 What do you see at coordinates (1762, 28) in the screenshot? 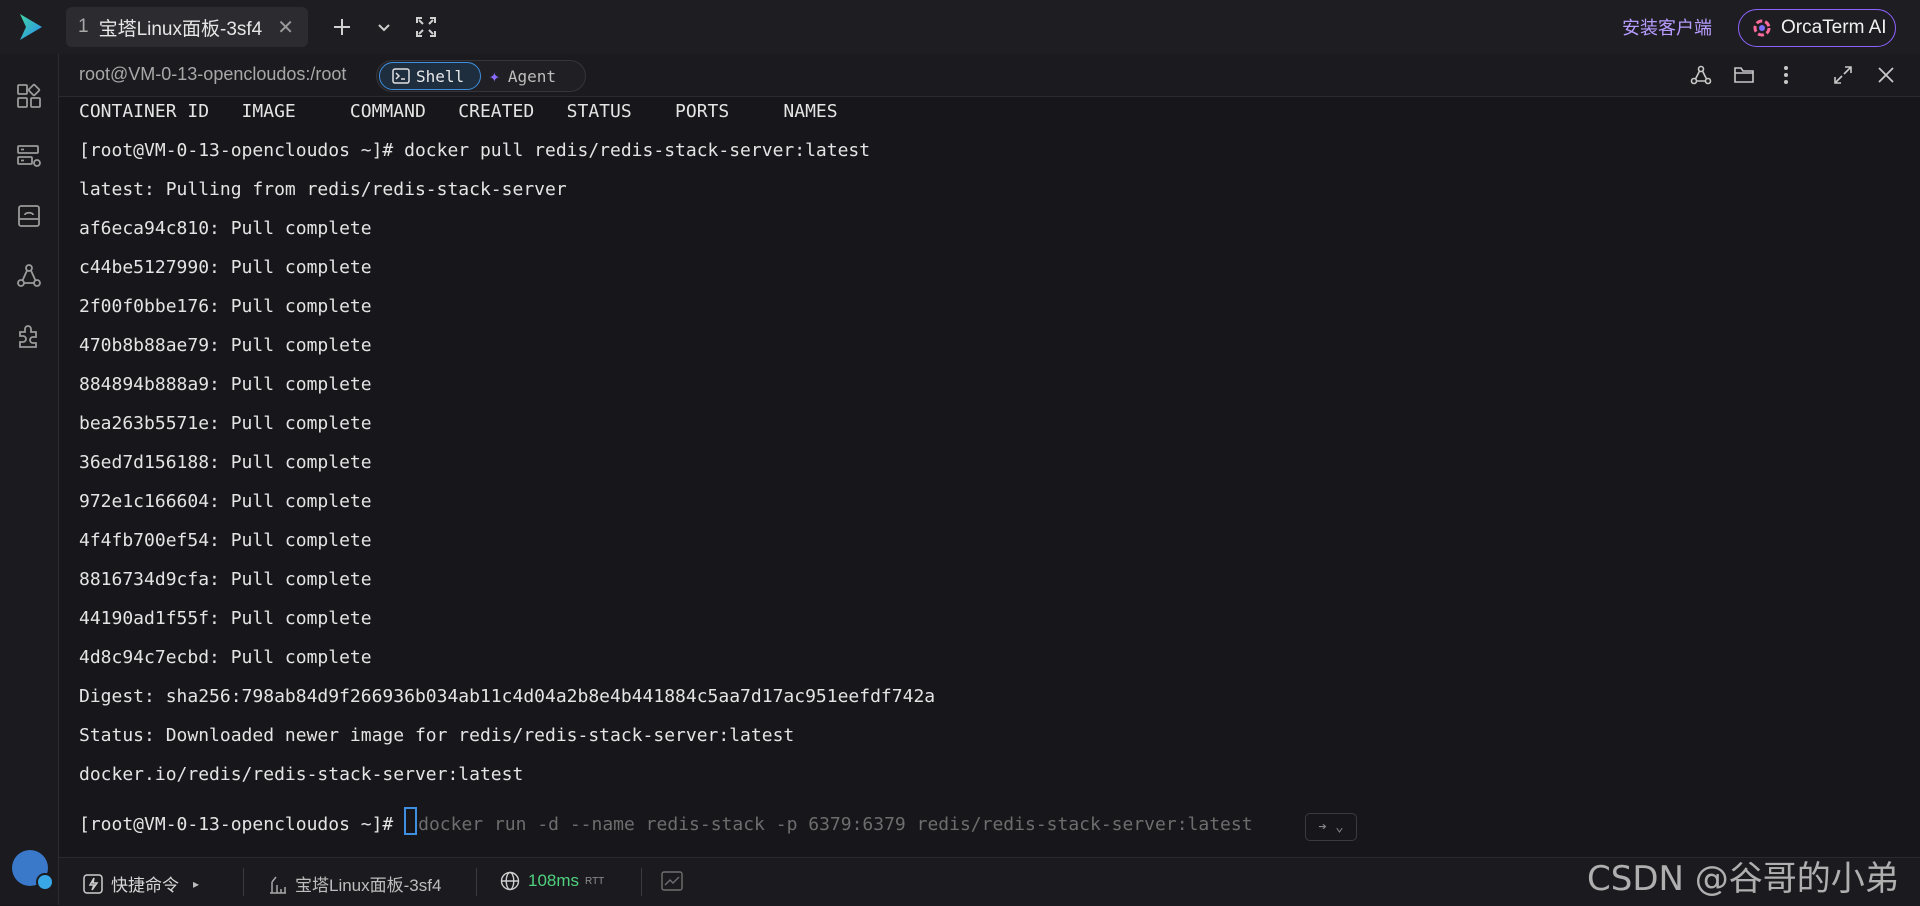
I see `orca-ai-icon` at bounding box center [1762, 28].